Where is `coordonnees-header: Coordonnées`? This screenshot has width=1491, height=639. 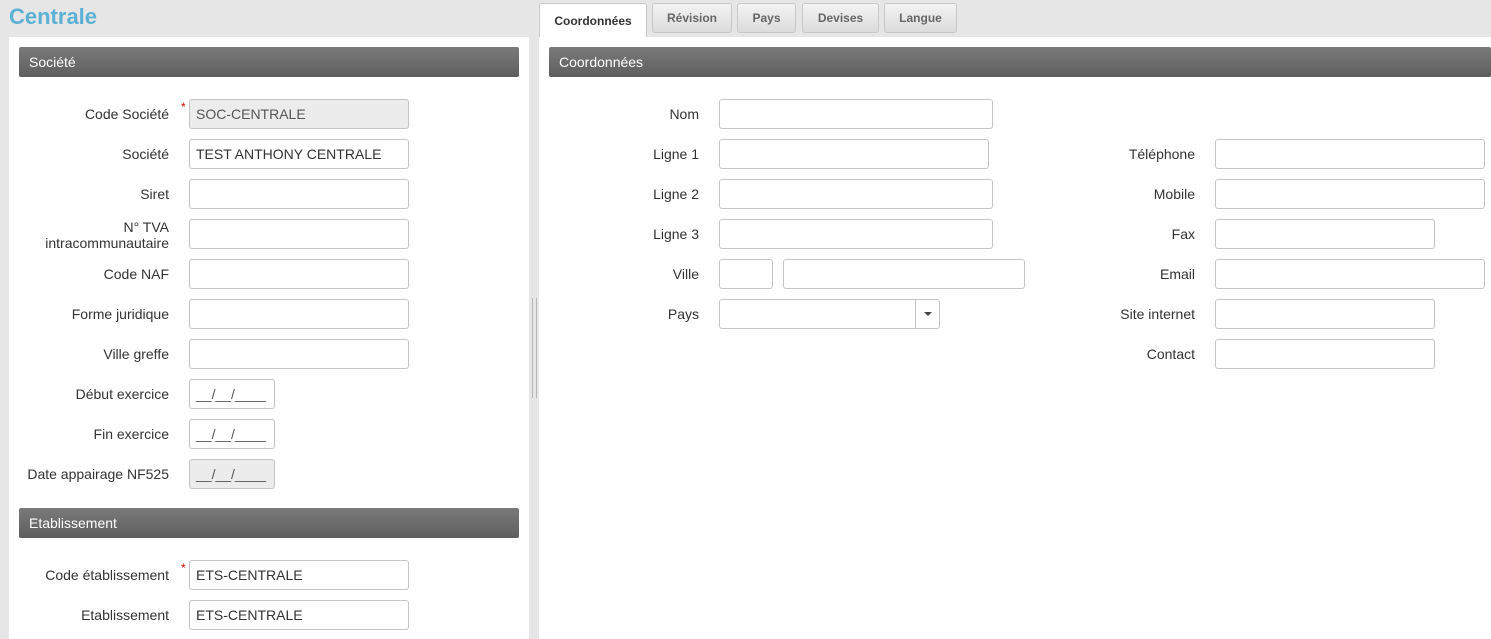 coordonnees-header: Coordonnées is located at coordinates (1020, 62).